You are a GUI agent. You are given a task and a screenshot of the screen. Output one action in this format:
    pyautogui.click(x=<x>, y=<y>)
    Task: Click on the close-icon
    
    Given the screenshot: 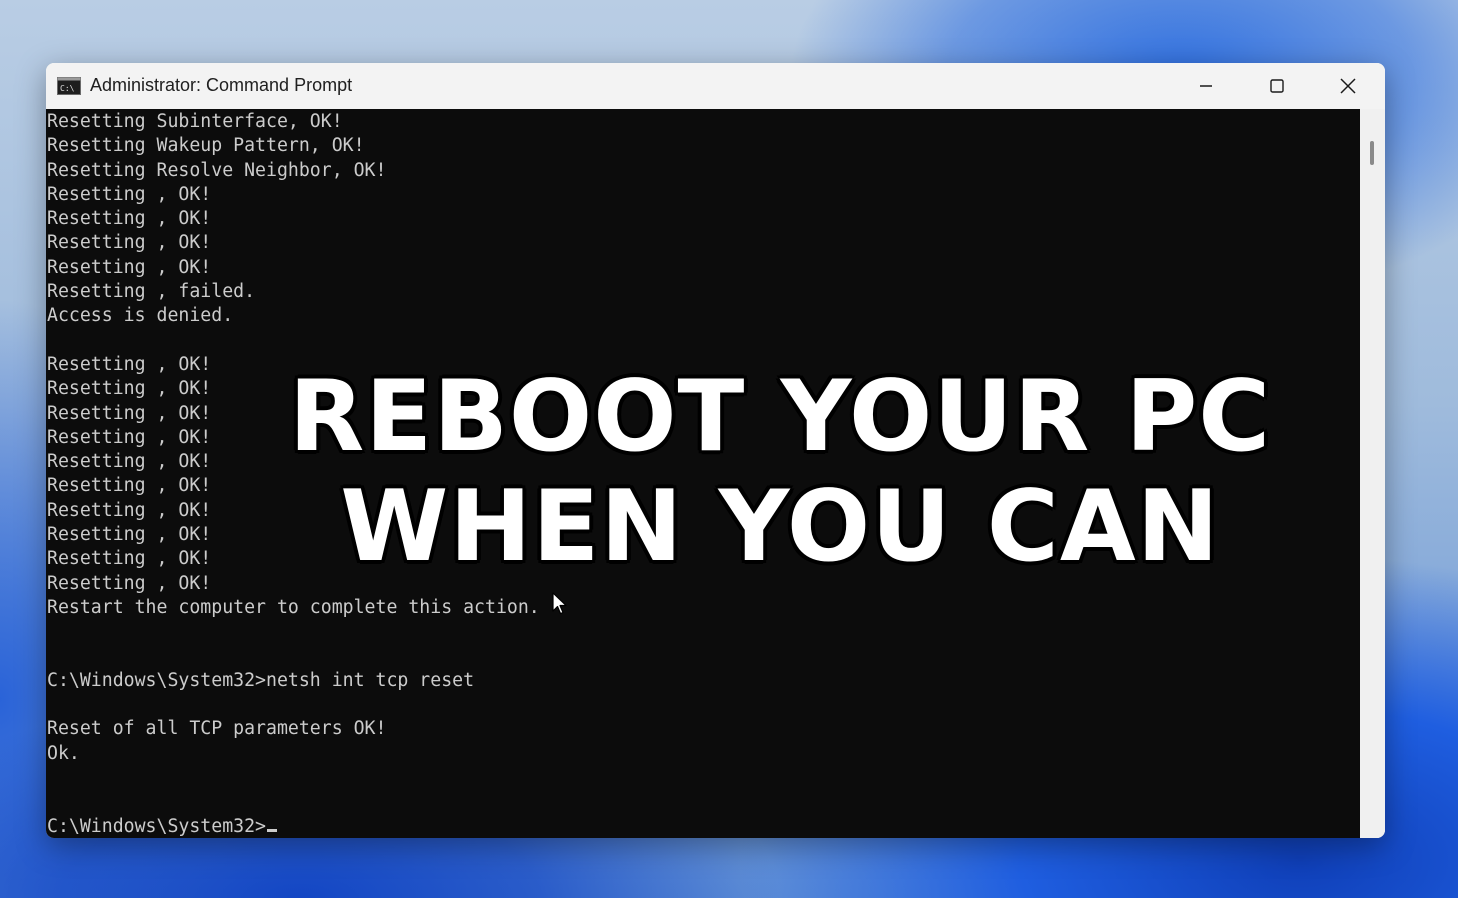 What is the action you would take?
    pyautogui.click(x=1348, y=86)
    